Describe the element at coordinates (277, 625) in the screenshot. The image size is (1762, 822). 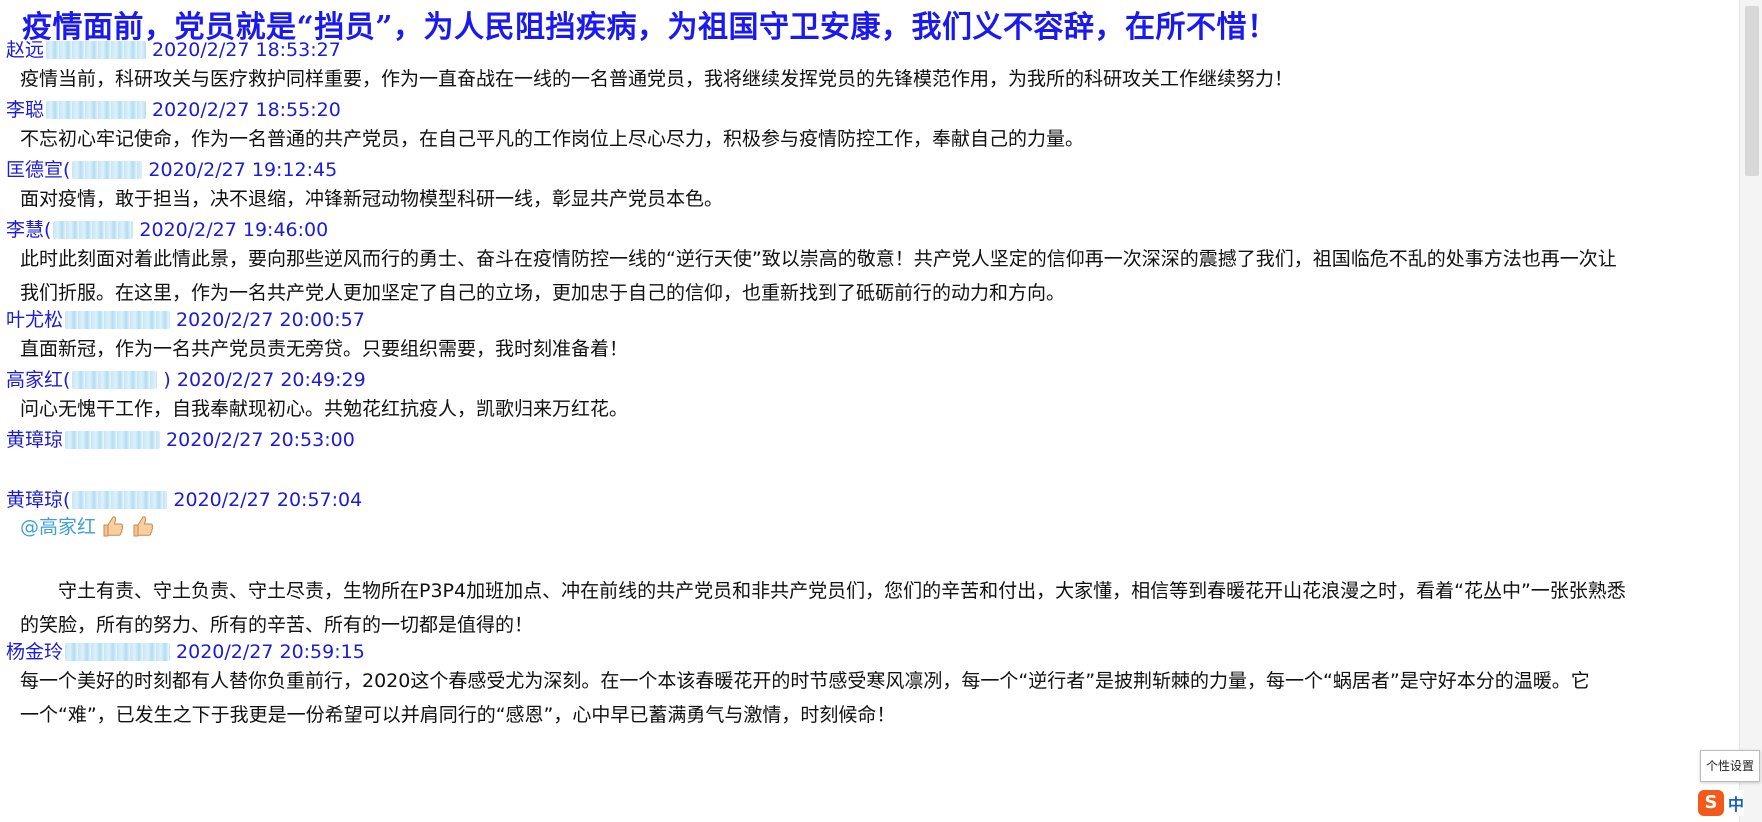
I see `message-line: 的笑脸，所有的努力、所有的辛苦、所有的一切都是值得的！` at that location.